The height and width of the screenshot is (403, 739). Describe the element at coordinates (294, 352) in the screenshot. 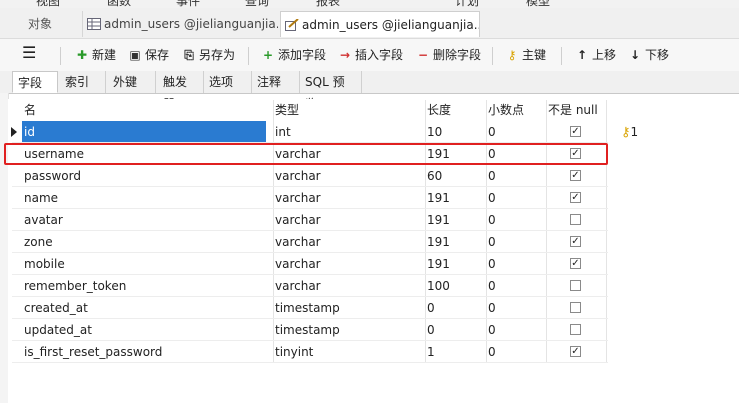

I see `field-type-cell: tinyint` at that location.